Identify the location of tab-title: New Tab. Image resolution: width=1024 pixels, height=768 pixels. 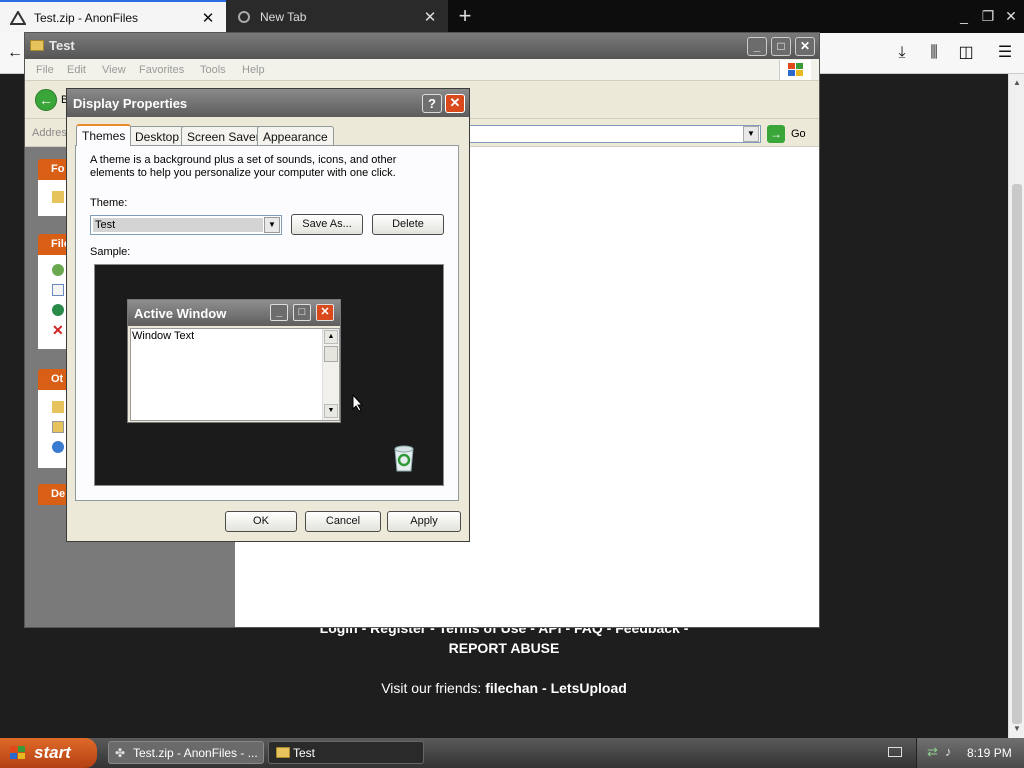
(283, 16).